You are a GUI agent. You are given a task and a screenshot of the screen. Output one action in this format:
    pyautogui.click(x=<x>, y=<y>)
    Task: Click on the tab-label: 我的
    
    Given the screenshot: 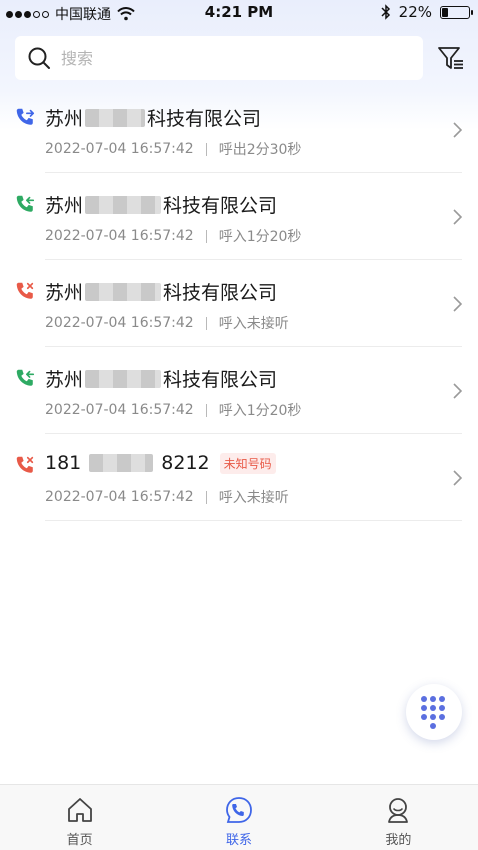 What is the action you would take?
    pyautogui.click(x=398, y=840)
    